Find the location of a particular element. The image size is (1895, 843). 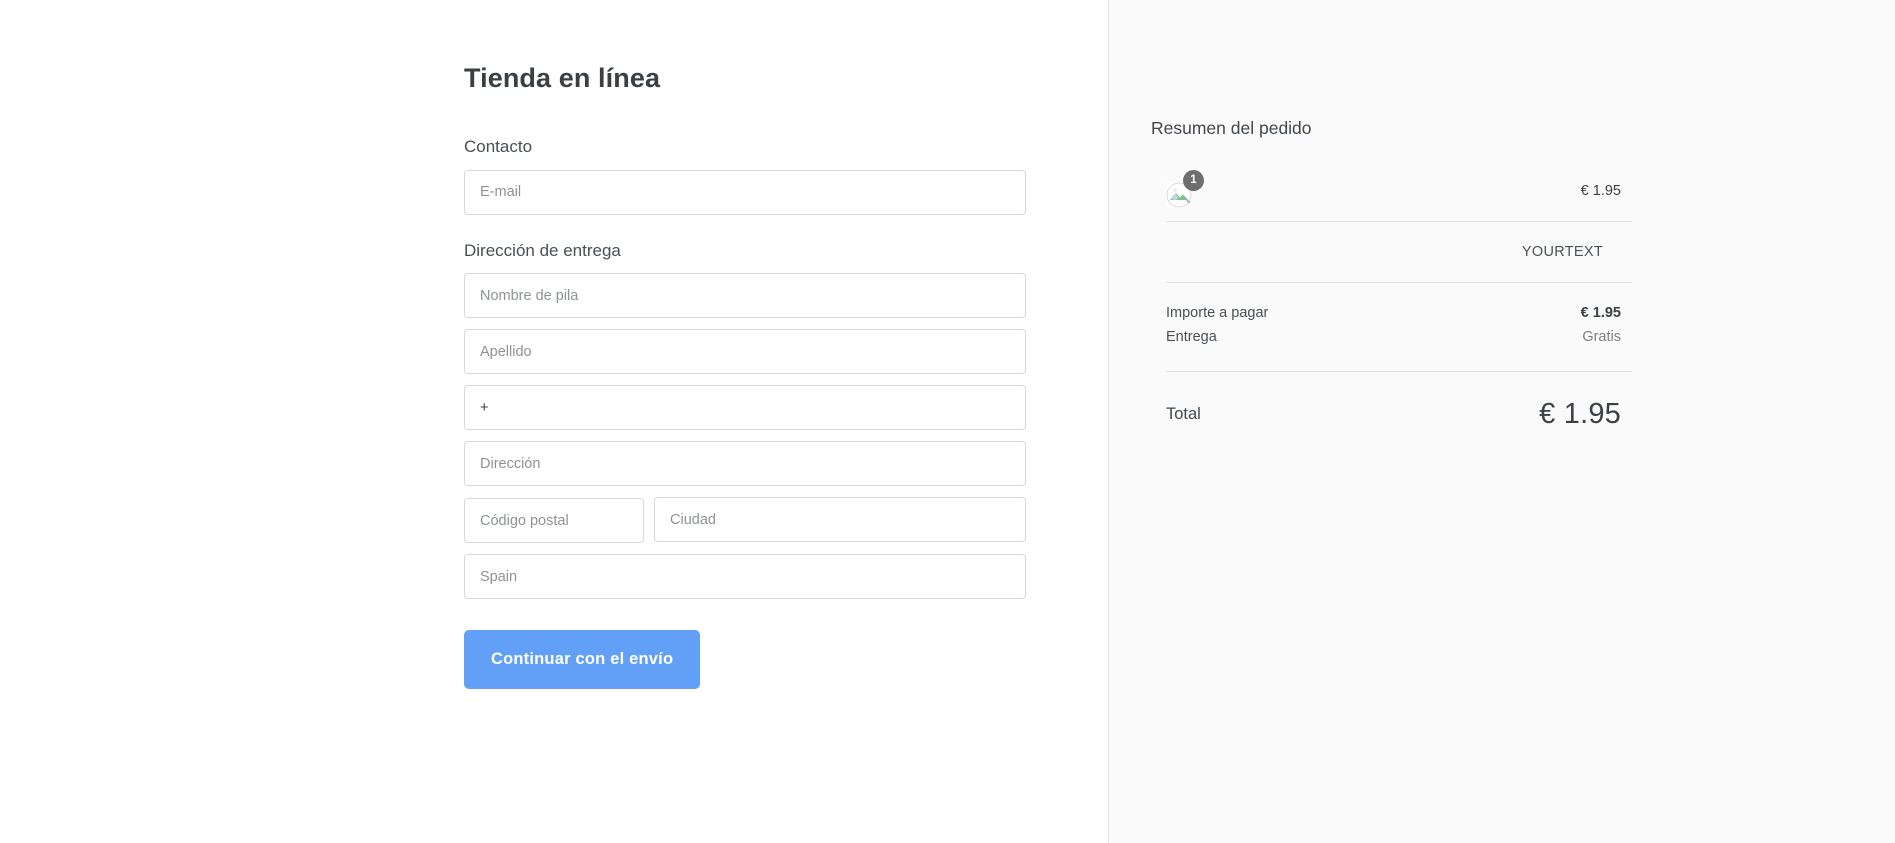

city-field is located at coordinates (840, 520).